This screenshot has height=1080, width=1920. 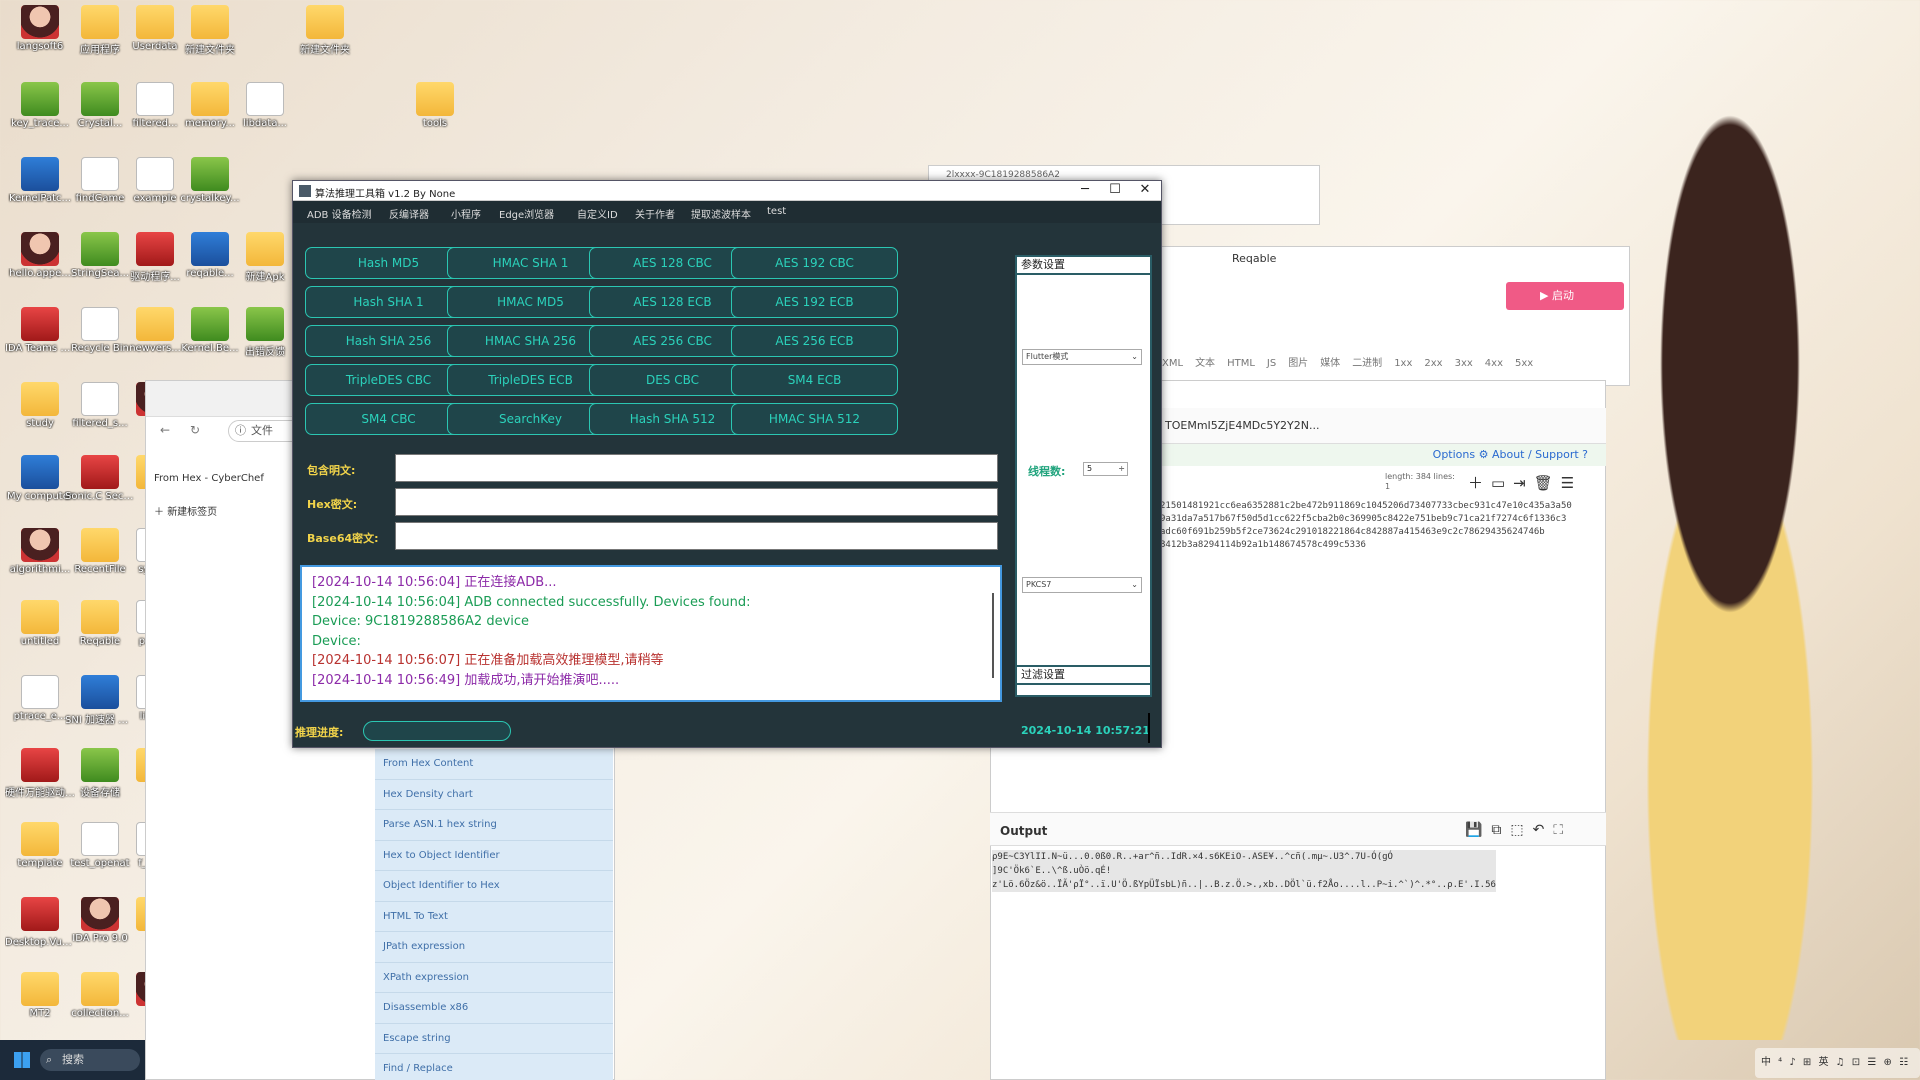 What do you see at coordinates (494, 1008) in the screenshot?
I see `cyberchef-operation: Disassemble x86` at bounding box center [494, 1008].